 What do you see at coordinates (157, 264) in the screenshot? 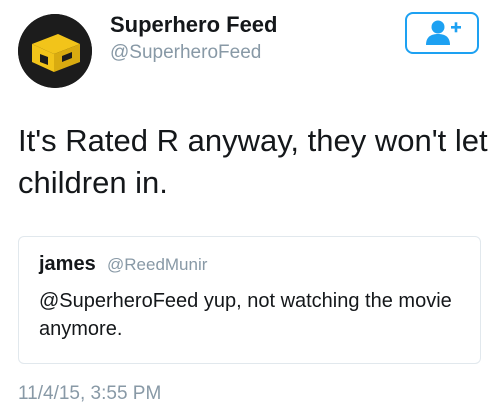
I see `quoted-author-handle: @ReedMunir` at bounding box center [157, 264].